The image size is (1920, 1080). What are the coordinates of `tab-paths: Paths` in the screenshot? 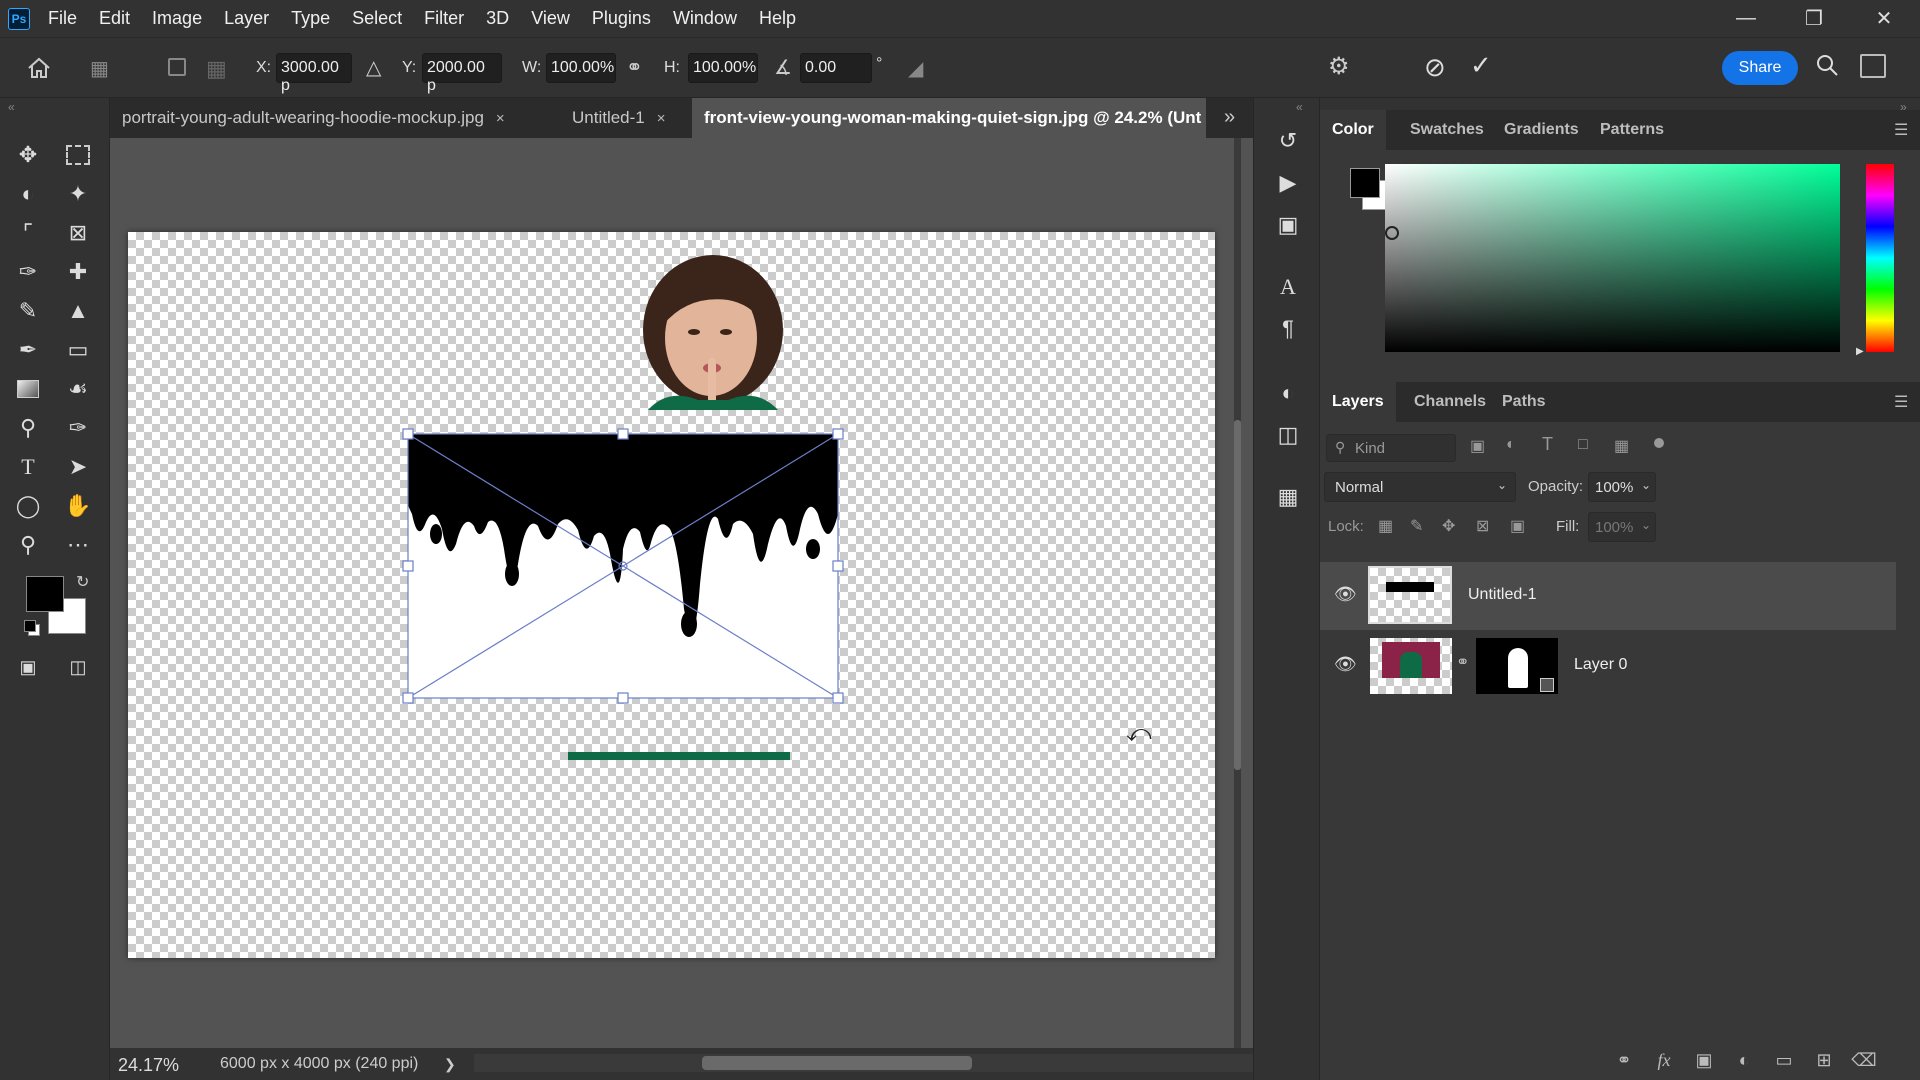 It's located at (1524, 402).